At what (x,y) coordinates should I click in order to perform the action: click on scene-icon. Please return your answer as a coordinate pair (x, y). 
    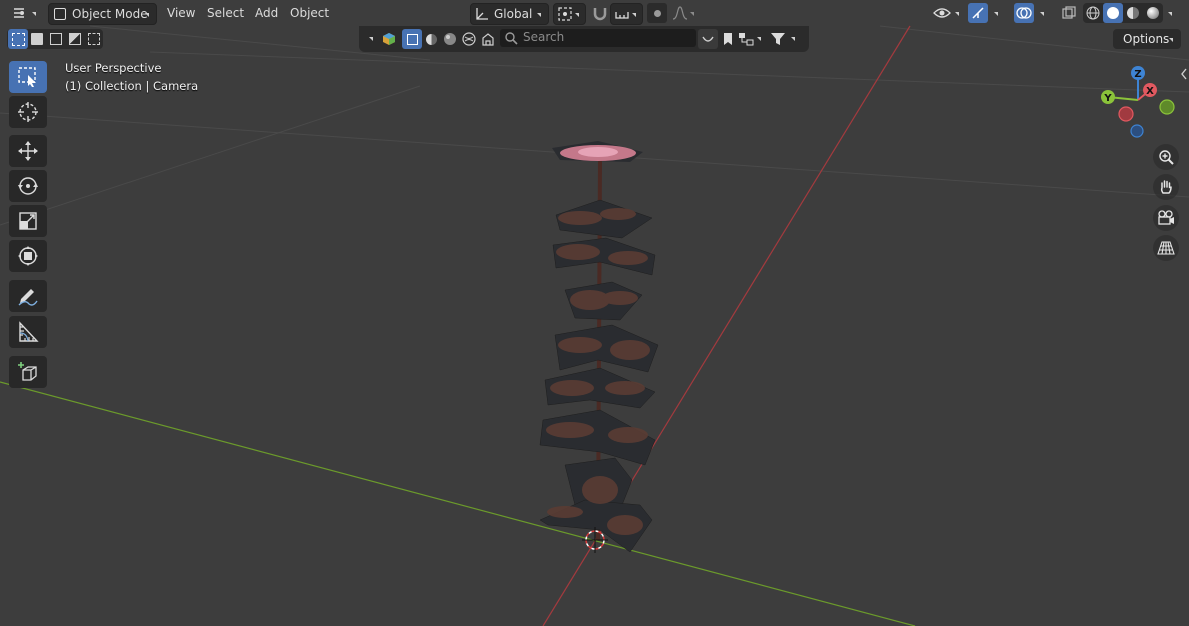
    Looking at the image, I should click on (488, 39).